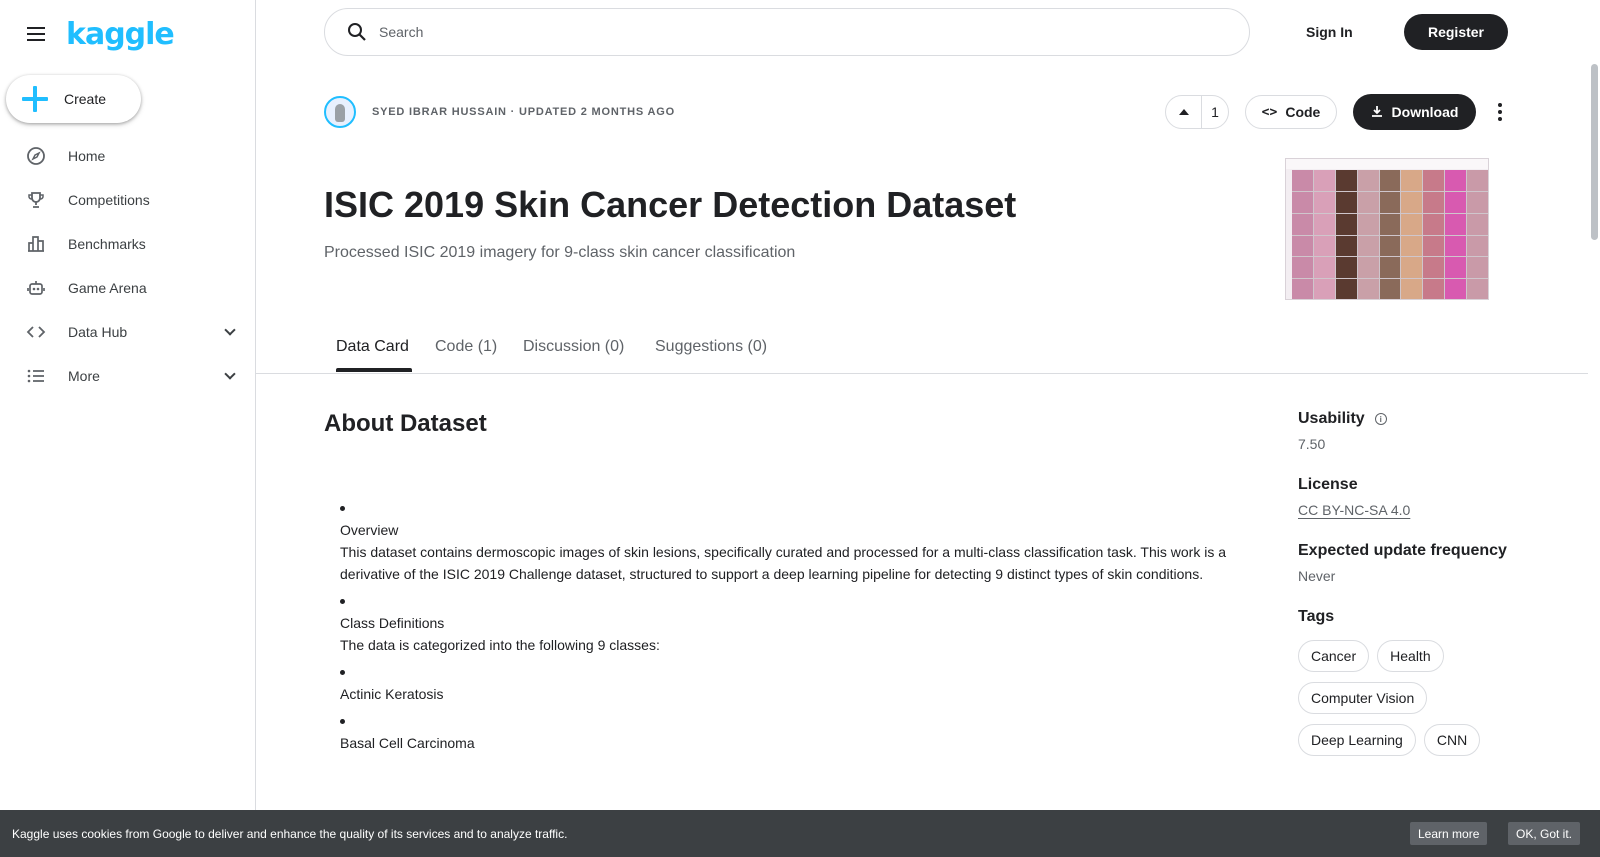 The image size is (1600, 857). Describe the element at coordinates (401, 32) in the screenshot. I see `search-placeholder: Search` at that location.